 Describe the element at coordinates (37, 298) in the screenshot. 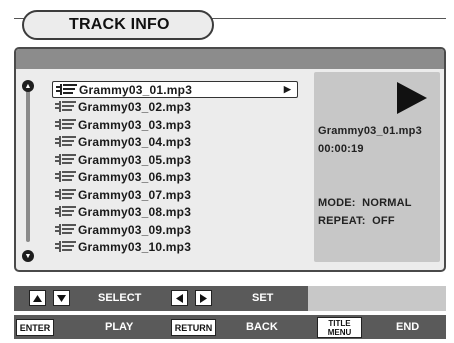

I see `up-arrow-key-icon` at that location.